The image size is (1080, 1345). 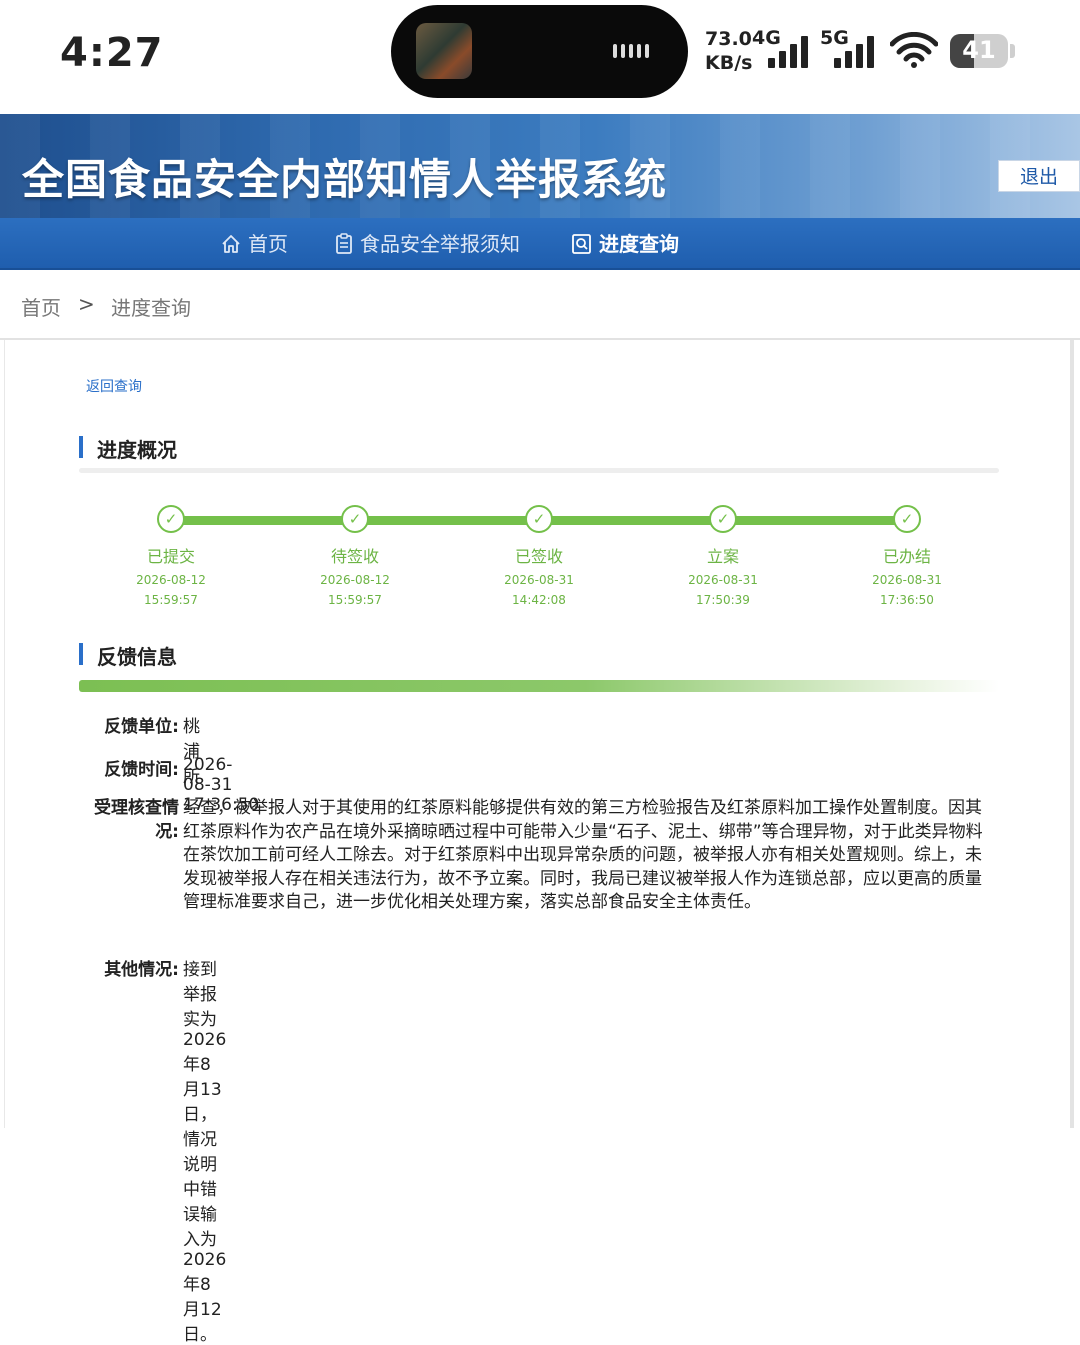 I want to click on logout-button: 退出, so click(x=1039, y=176).